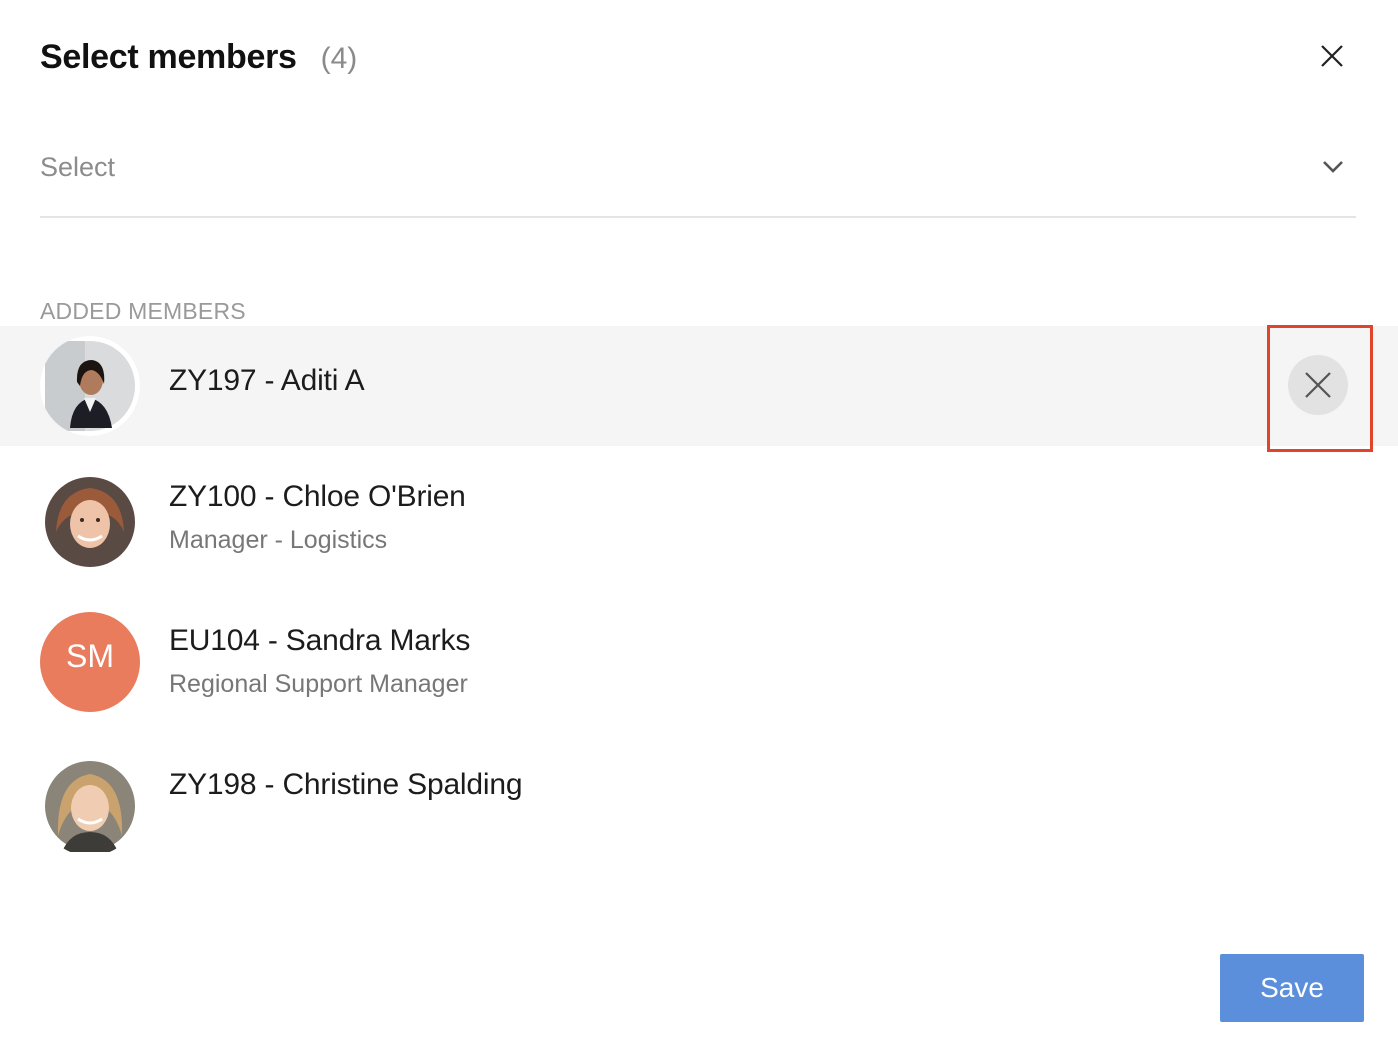 This screenshot has width=1398, height=1058. Describe the element at coordinates (699, 386) in the screenshot. I see `member-row: ZY197 - Aditi A` at that location.